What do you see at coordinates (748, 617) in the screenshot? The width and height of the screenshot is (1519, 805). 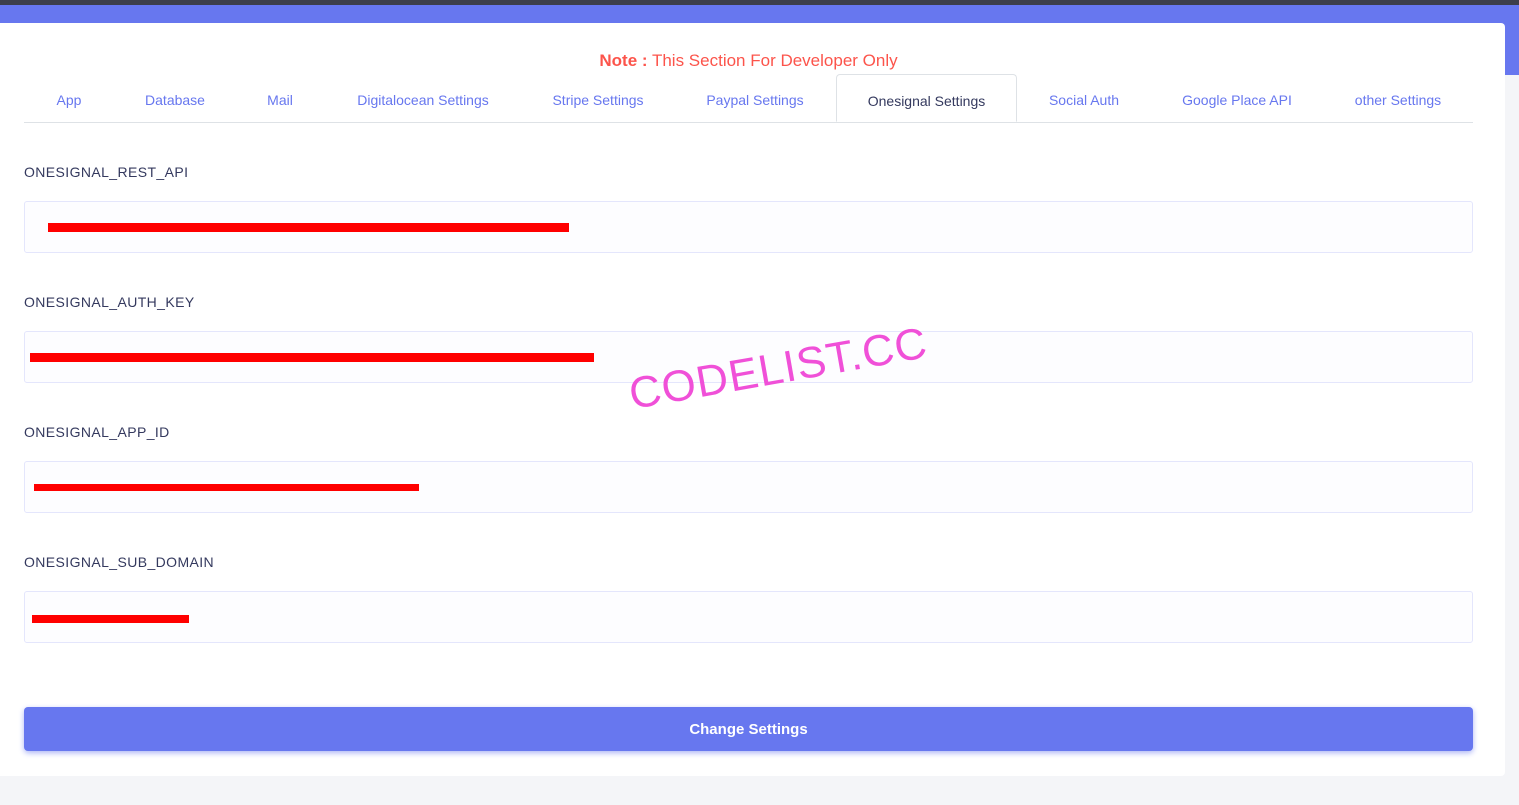 I see `onesignal-sub-domain-input` at bounding box center [748, 617].